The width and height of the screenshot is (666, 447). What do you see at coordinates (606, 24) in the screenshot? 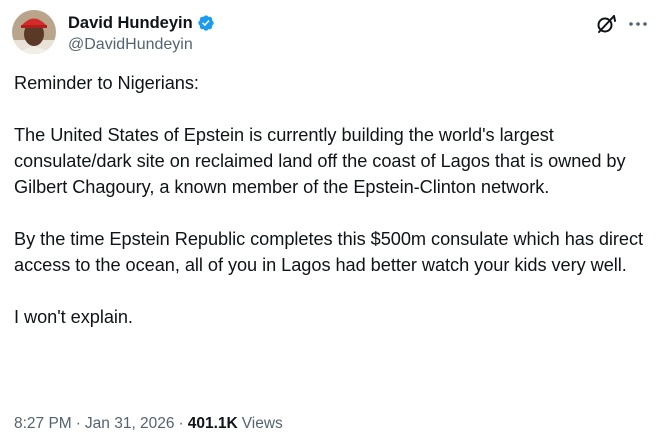
I see `grok-icon` at bounding box center [606, 24].